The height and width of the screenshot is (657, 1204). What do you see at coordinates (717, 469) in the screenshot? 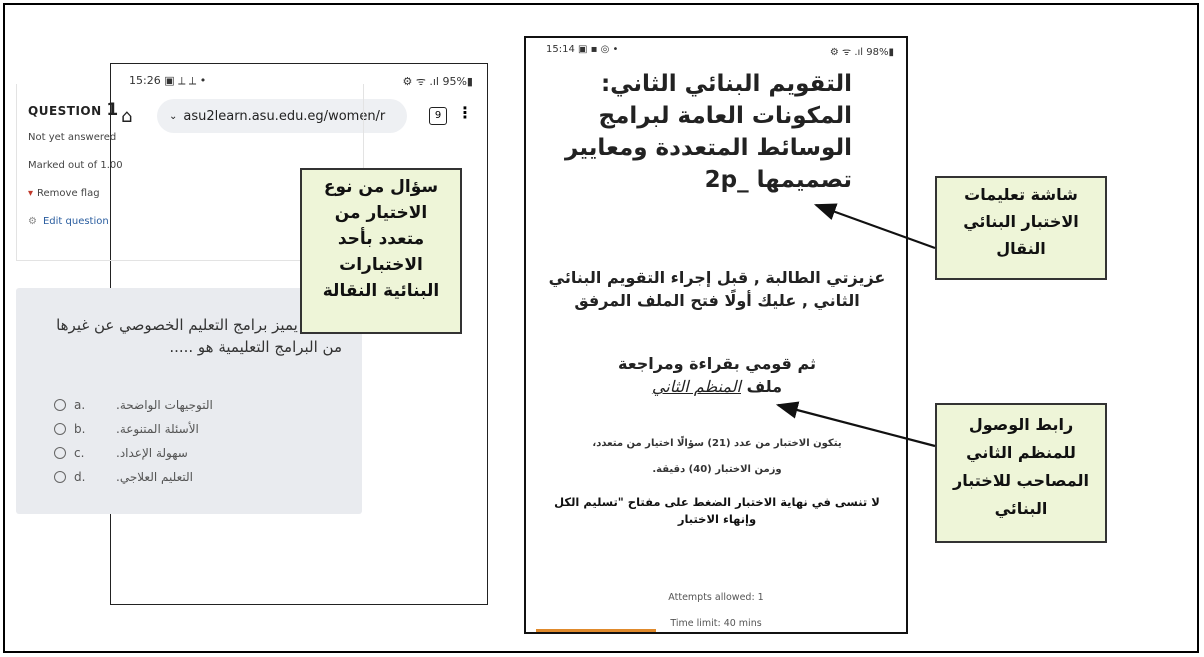
I see `quiz-info-line-2: وزمن الاختبار (40) دقيقة.` at bounding box center [717, 469].